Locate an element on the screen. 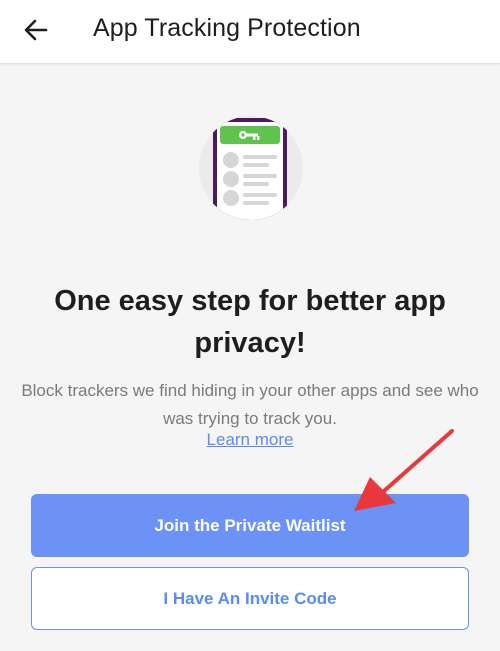 The image size is (500, 651). back-button is located at coordinates (36, 30).